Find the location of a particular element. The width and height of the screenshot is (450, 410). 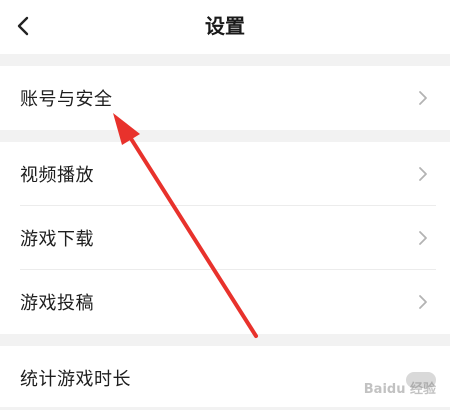

page-title: 设置 is located at coordinates (225, 26).